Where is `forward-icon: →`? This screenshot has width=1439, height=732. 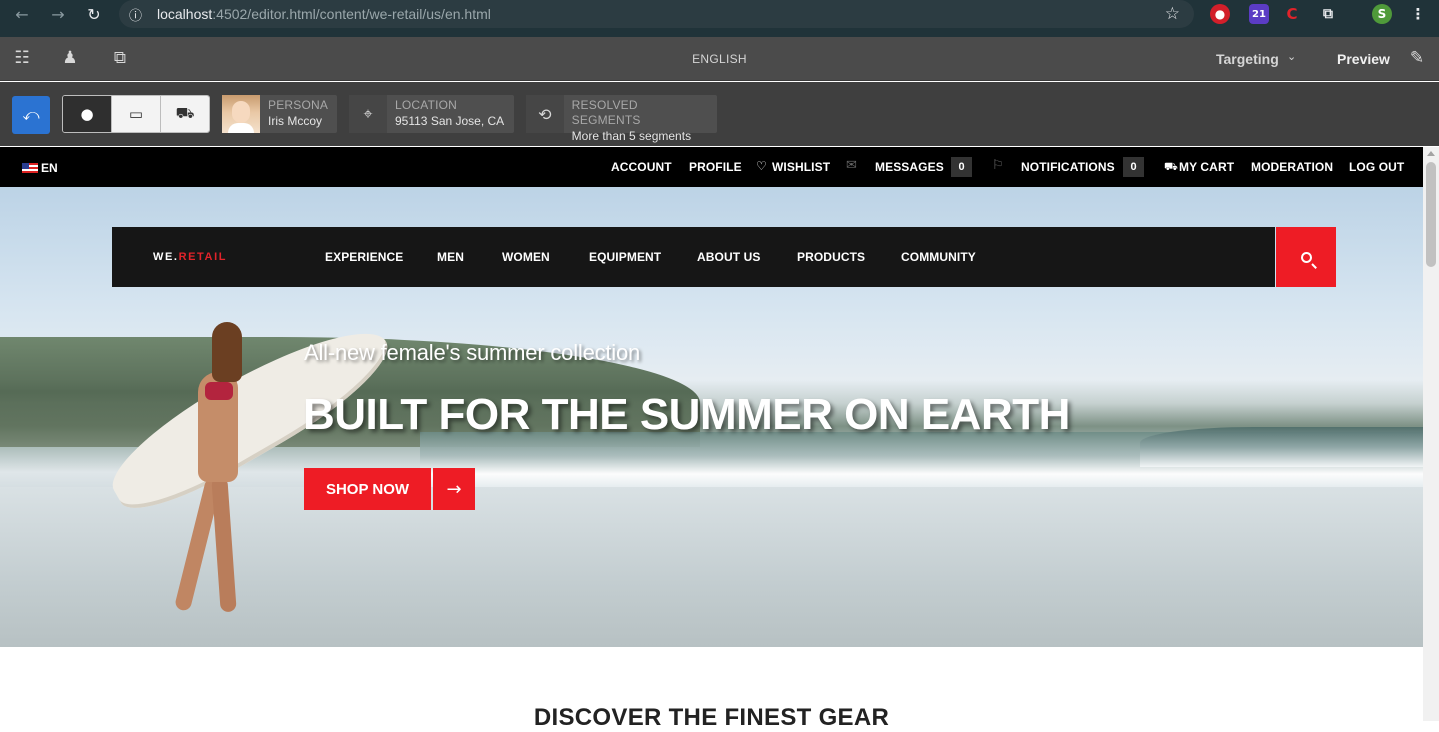
forward-icon: → is located at coordinates (58, 14).